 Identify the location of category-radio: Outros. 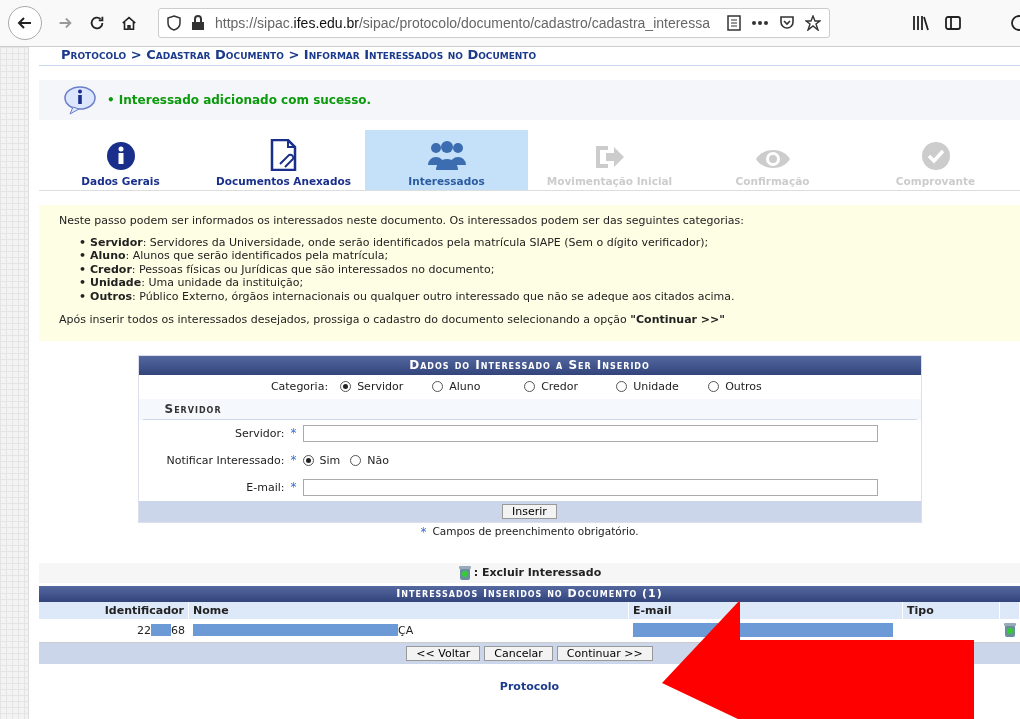
(748, 386).